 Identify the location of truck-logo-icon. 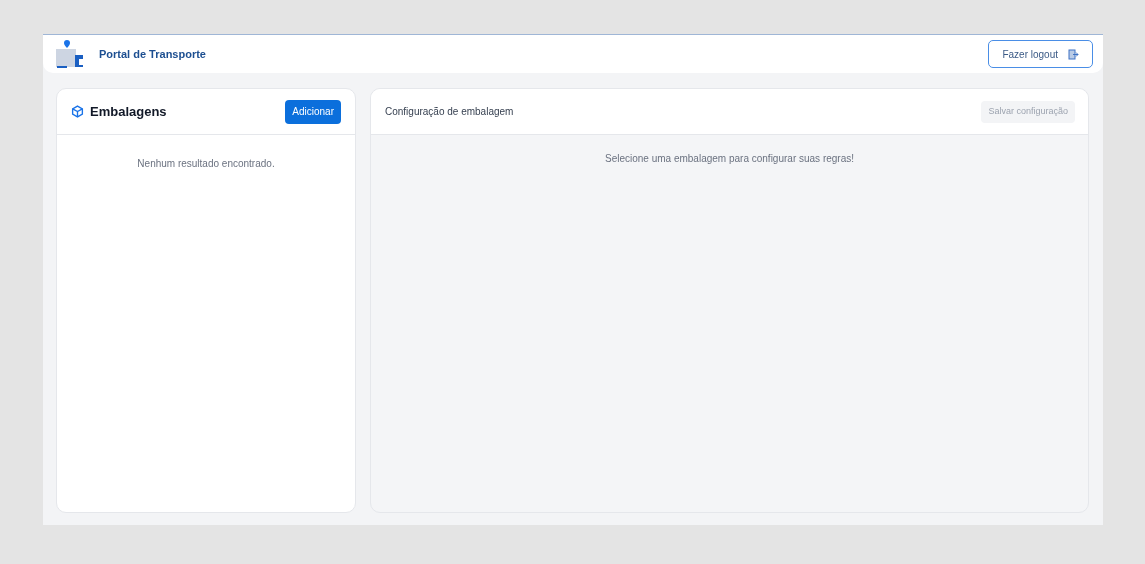
(70, 54).